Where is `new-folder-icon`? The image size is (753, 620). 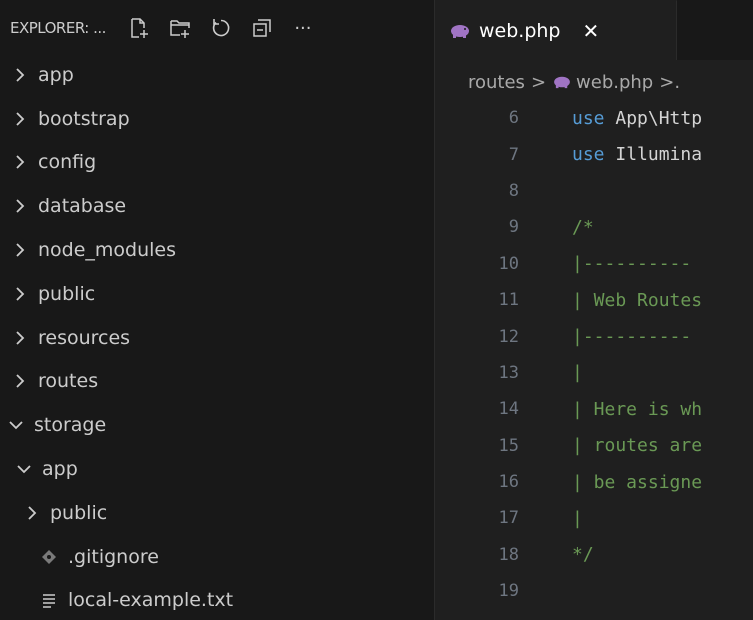 new-folder-icon is located at coordinates (180, 28).